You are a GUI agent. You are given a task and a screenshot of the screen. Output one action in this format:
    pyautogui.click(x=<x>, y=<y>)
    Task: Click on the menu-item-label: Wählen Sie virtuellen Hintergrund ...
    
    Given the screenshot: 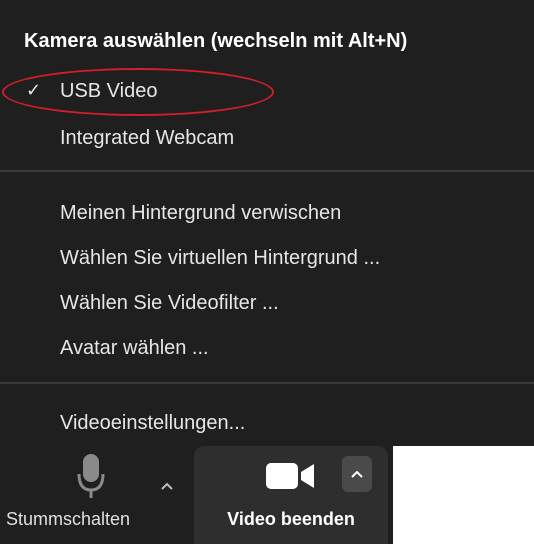 What is the action you would take?
    pyautogui.click(x=220, y=258)
    